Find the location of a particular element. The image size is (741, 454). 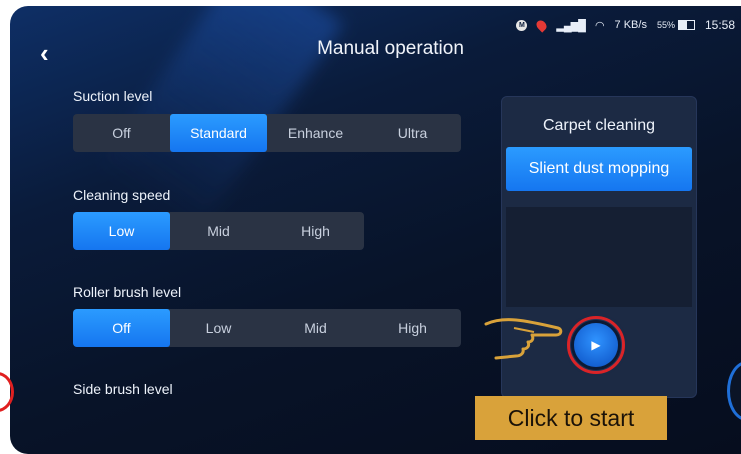

mode-silent-dust-mopping: Slient dust mopping is located at coordinates (599, 169).